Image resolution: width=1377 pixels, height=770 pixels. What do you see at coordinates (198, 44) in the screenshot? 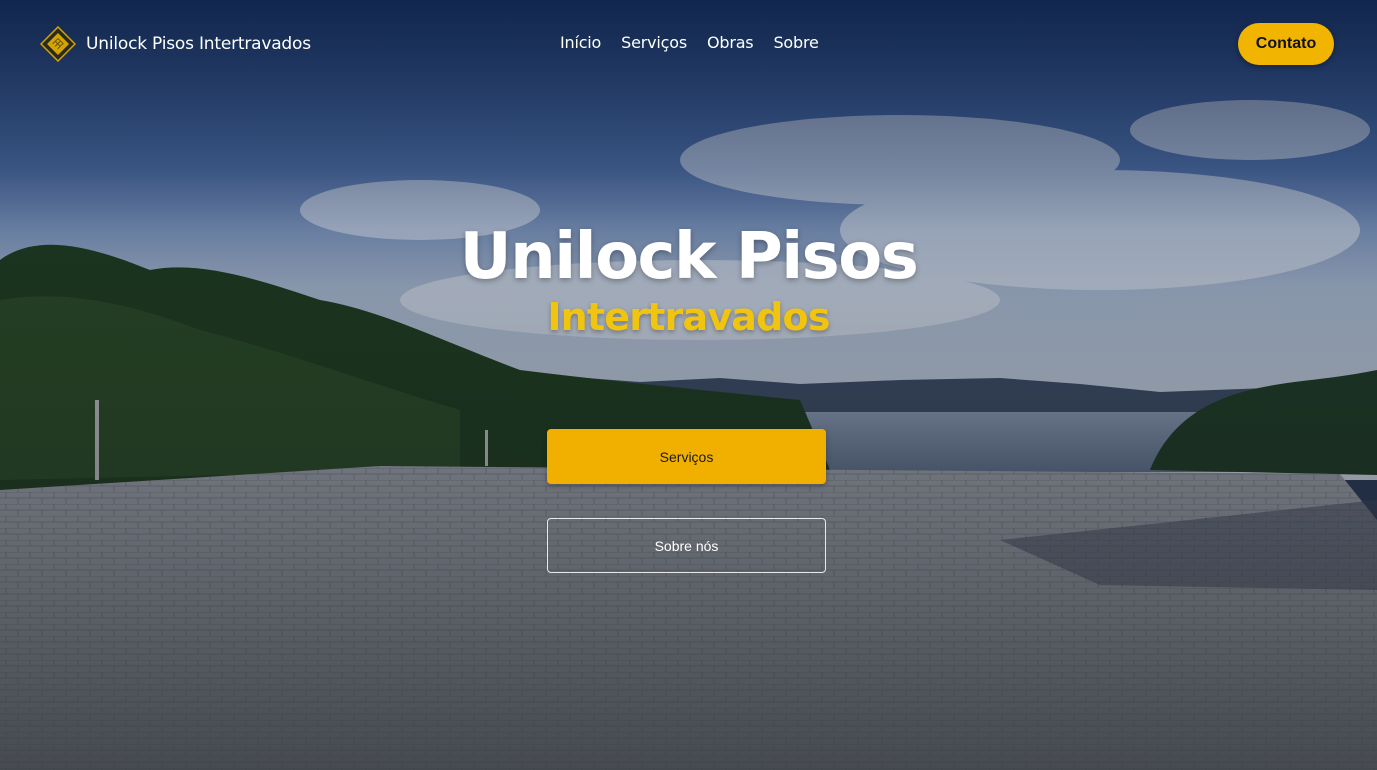
I see `brand-name: Unilock Pisos Intertravados` at bounding box center [198, 44].